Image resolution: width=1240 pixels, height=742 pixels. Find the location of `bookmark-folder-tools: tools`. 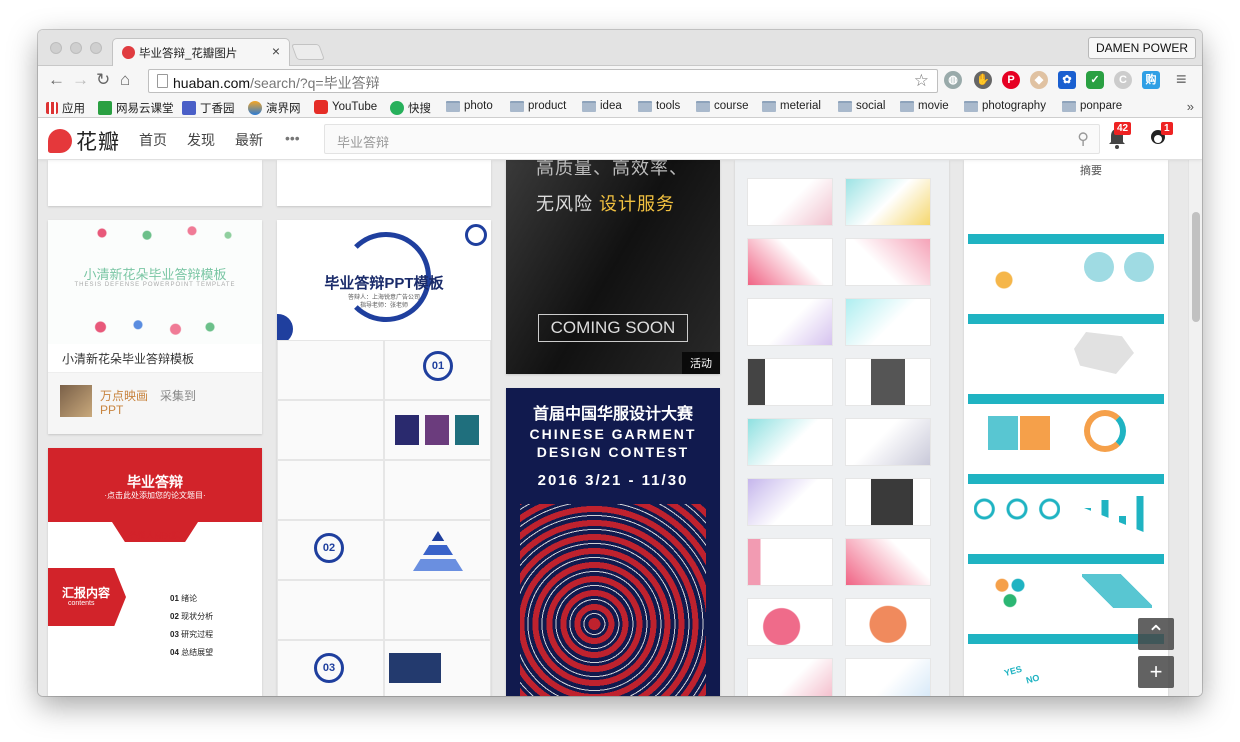

bookmark-folder-tools: tools is located at coordinates (659, 106).